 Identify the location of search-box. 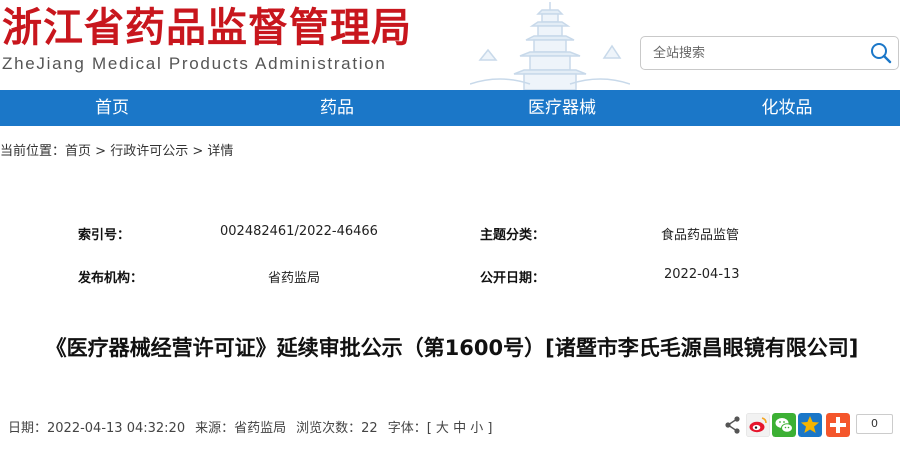
(769, 53).